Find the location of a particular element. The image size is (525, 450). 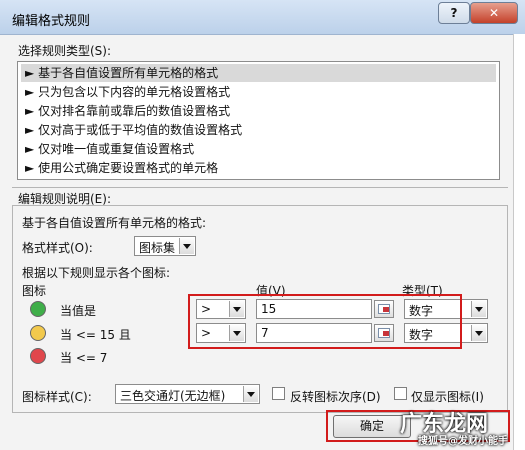

icon-style-label: 图标样式(C): is located at coordinates (57, 397).